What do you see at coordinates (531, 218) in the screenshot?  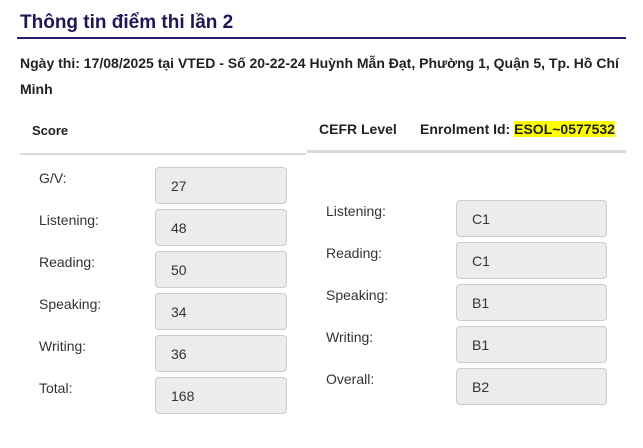 I see `cefr-value-listening: C1` at bounding box center [531, 218].